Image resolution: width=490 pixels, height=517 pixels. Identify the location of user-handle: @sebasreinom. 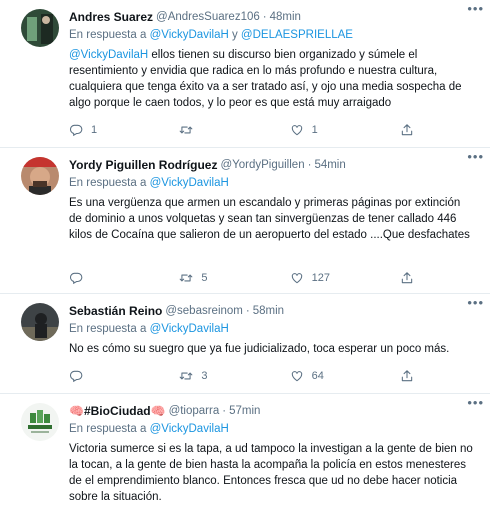
(204, 311).